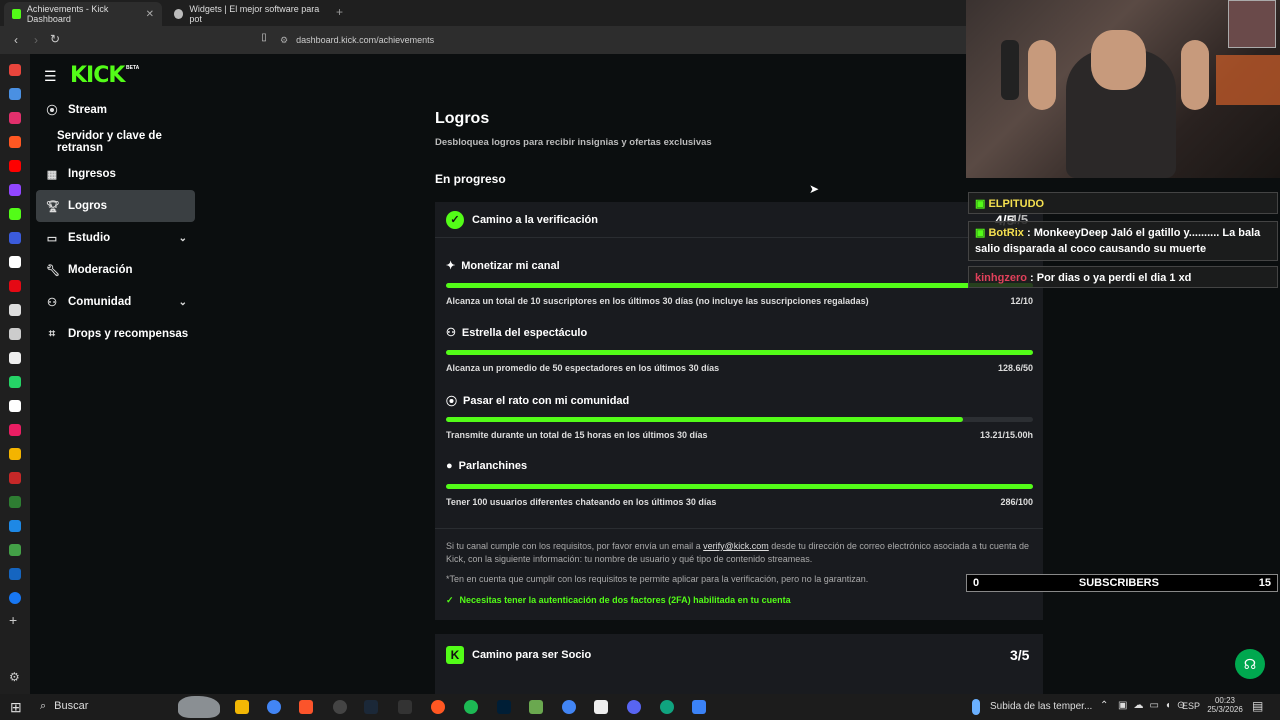 Image resolution: width=1280 pixels, height=720 pixels. Describe the element at coordinates (115, 206) in the screenshot. I see `sidebar-item-logros: 🏆︎ Logros` at that location.